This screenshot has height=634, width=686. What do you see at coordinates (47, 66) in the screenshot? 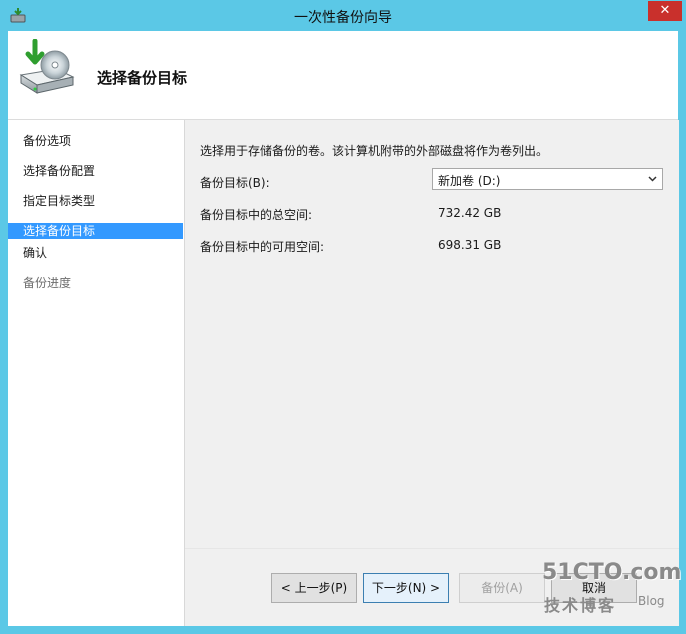
I see `backup-drive-icon` at bounding box center [47, 66].